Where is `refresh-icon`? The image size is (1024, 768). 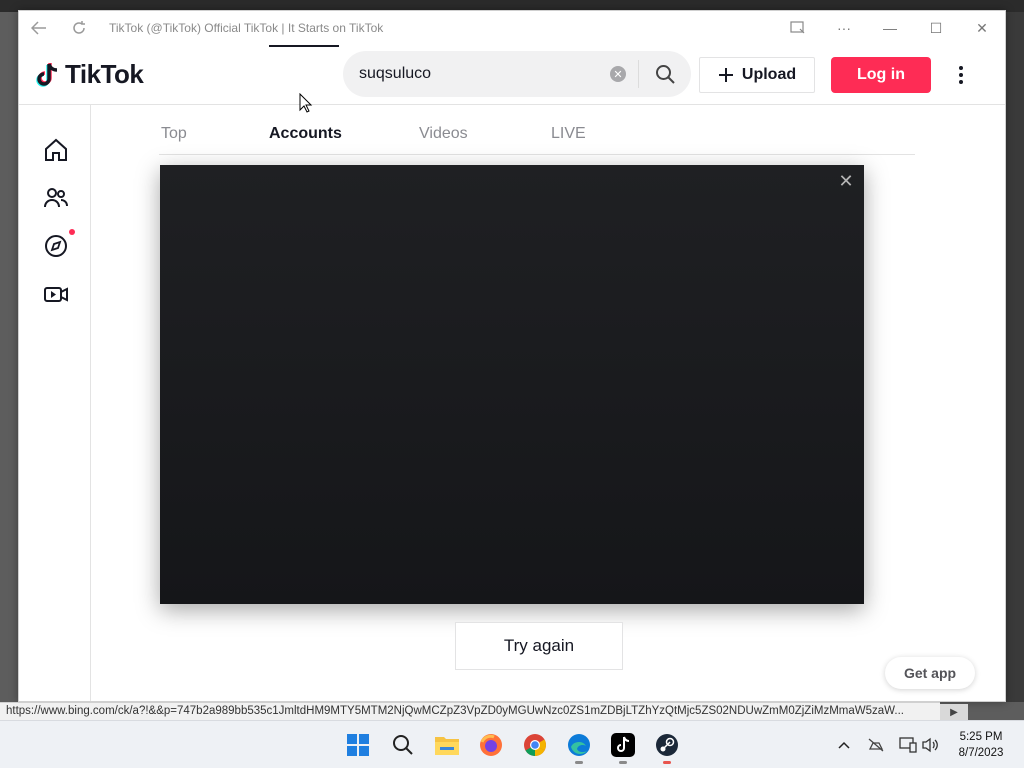
refresh-icon is located at coordinates (79, 27).